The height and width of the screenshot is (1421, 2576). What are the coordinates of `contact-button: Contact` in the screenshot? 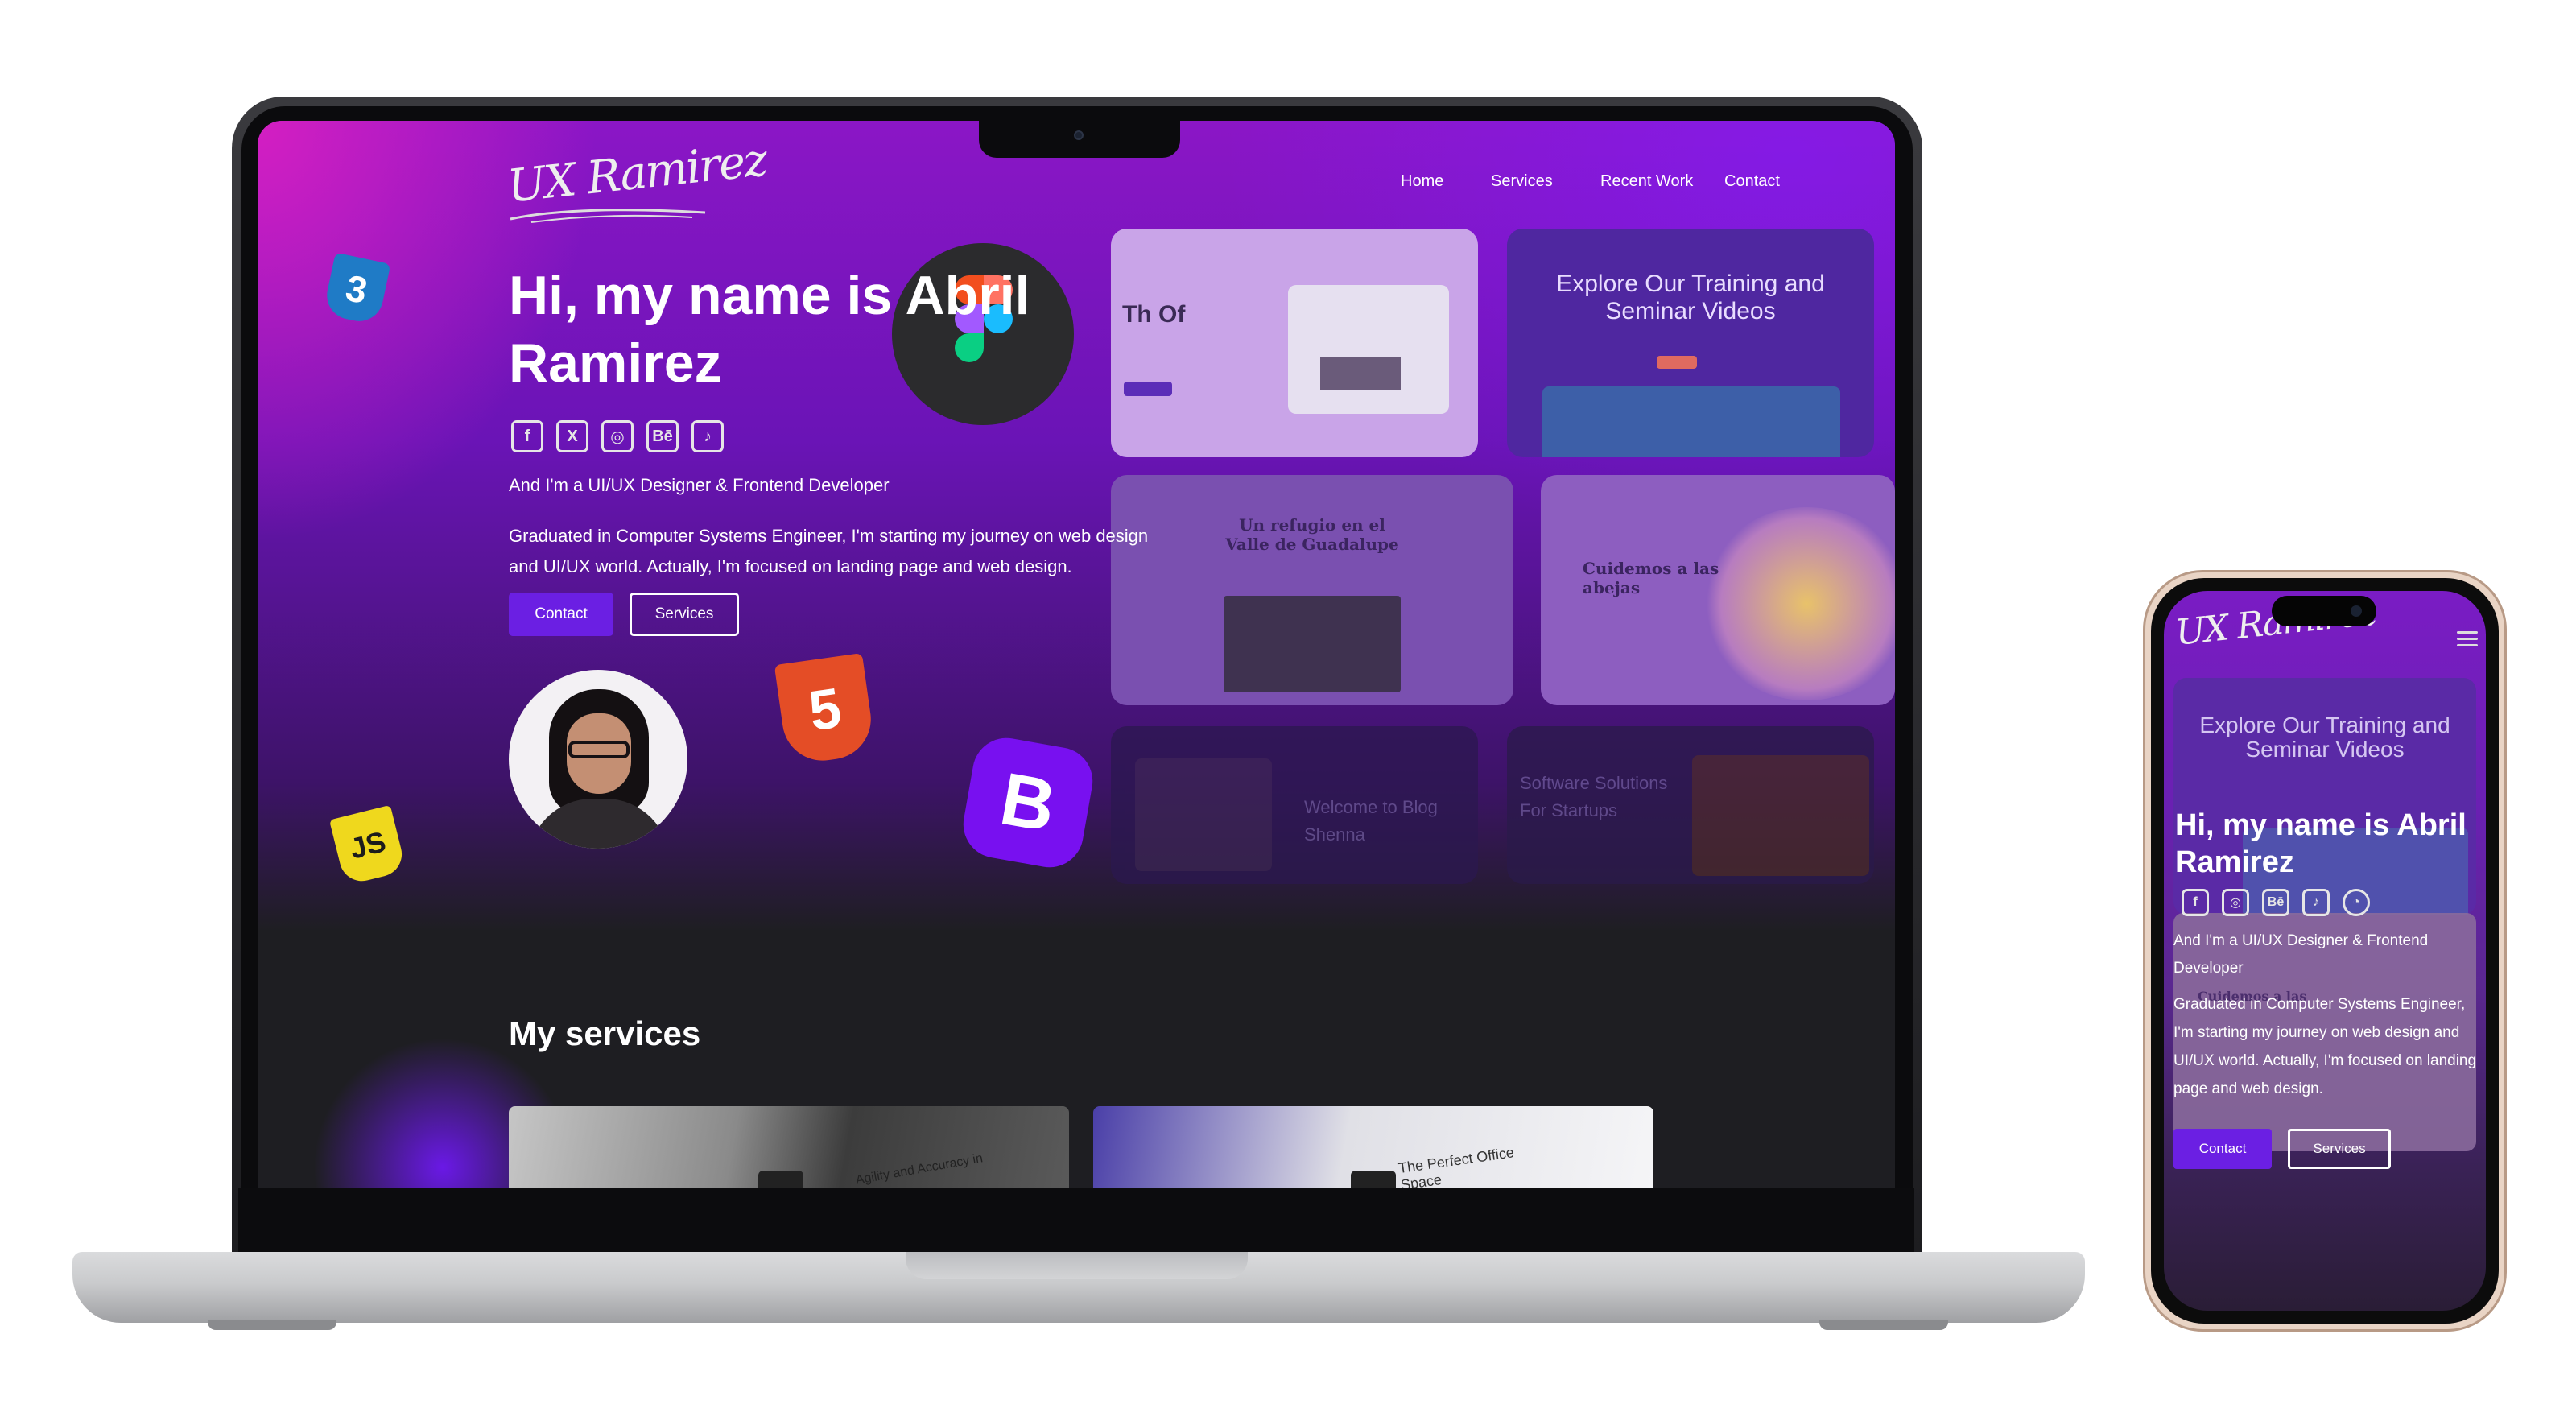 It's located at (561, 614).